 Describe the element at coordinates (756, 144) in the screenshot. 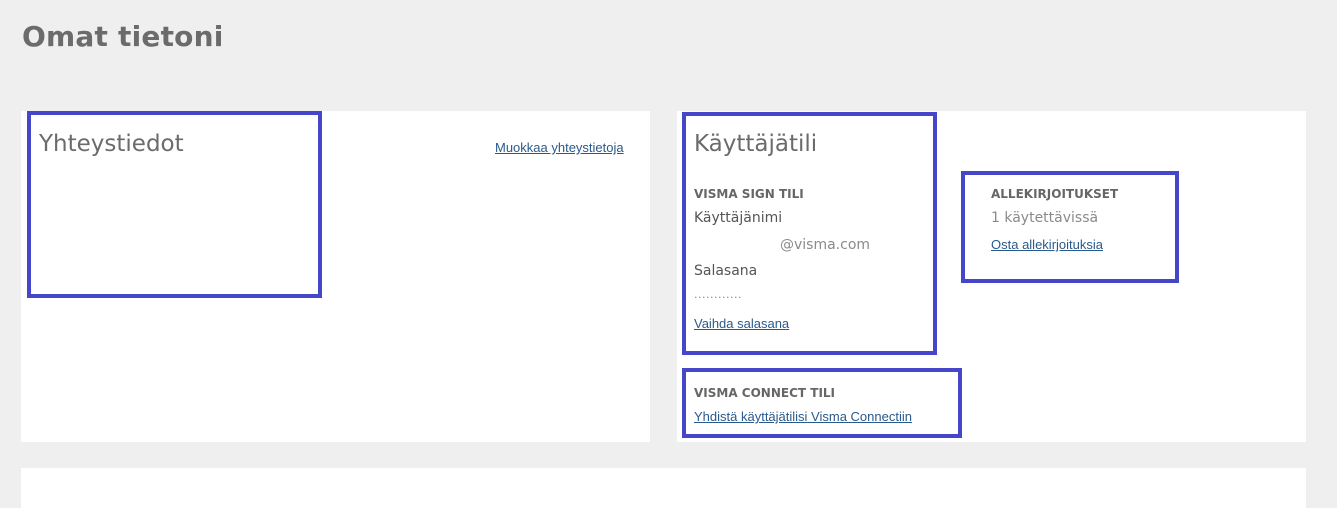

I see `account-heading: Käyttäjätili` at that location.